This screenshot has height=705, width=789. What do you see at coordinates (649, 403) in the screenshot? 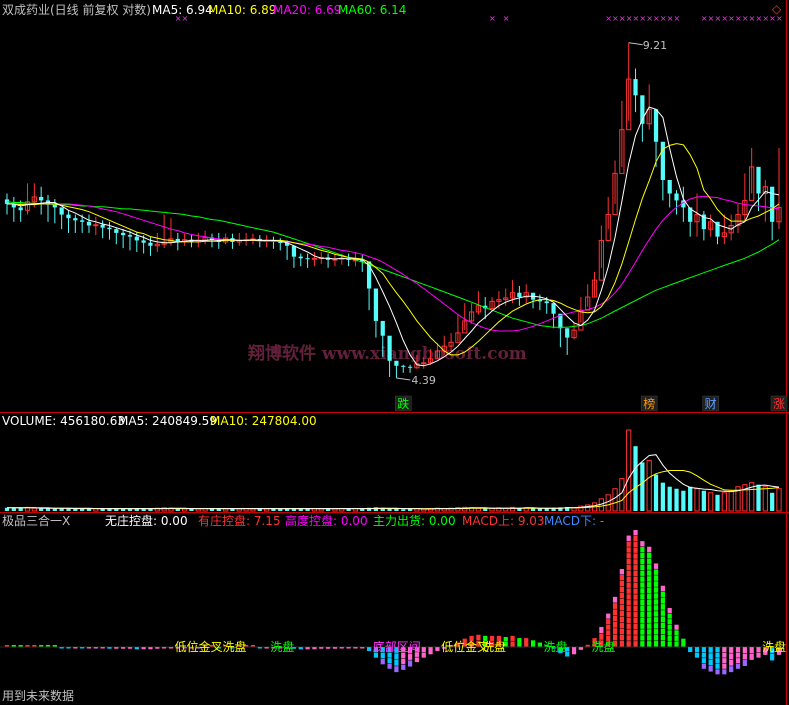
I see `price-signal-label: 榜` at bounding box center [649, 403].